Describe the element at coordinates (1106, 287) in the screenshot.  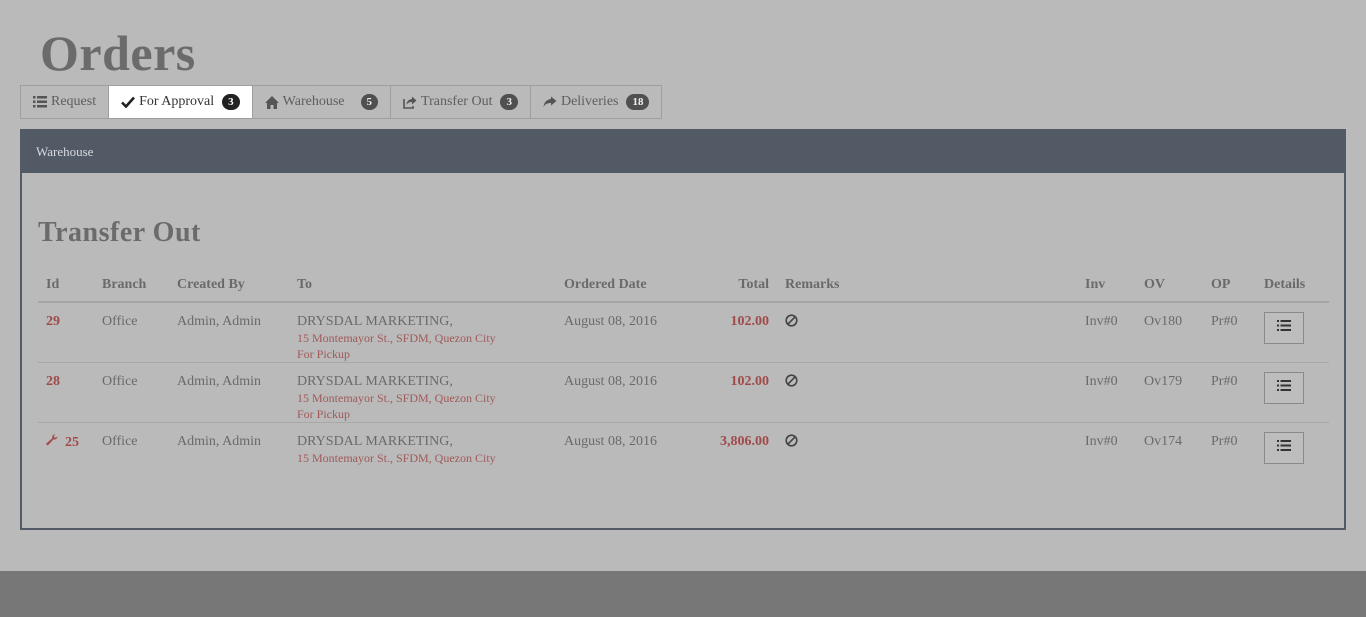
I see `column-header-inv: Inv` at that location.